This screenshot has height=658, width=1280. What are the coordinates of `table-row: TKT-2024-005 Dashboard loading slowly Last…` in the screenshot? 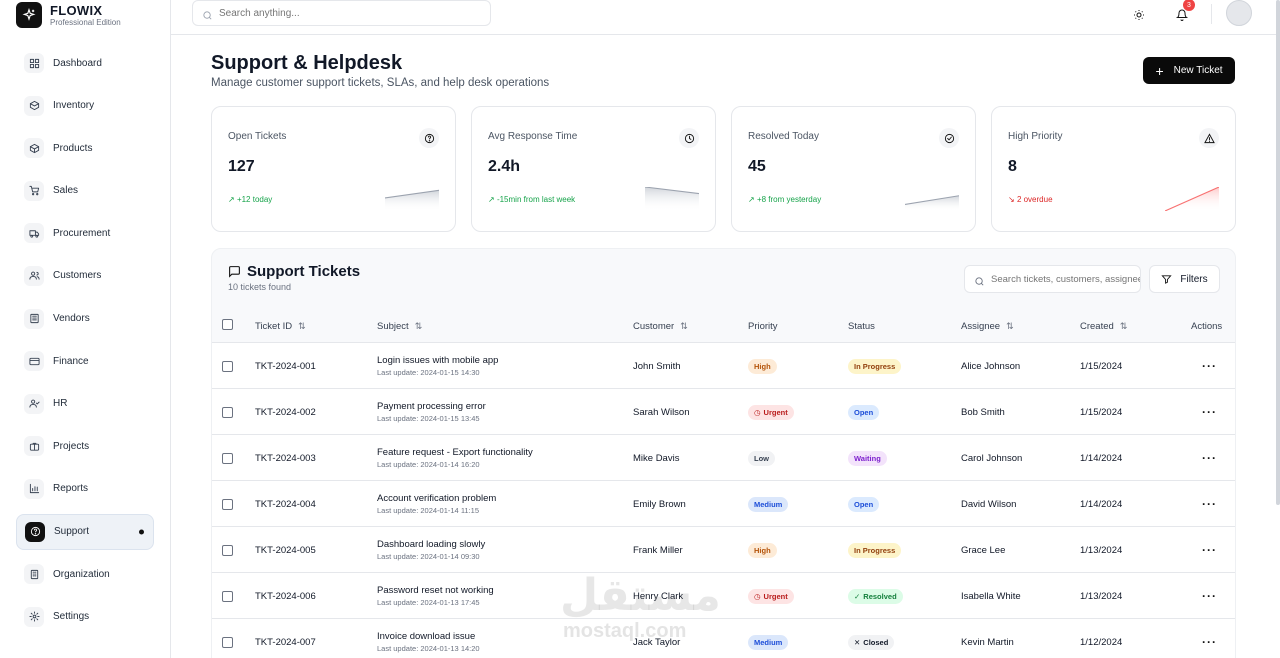 It's located at (723, 549).